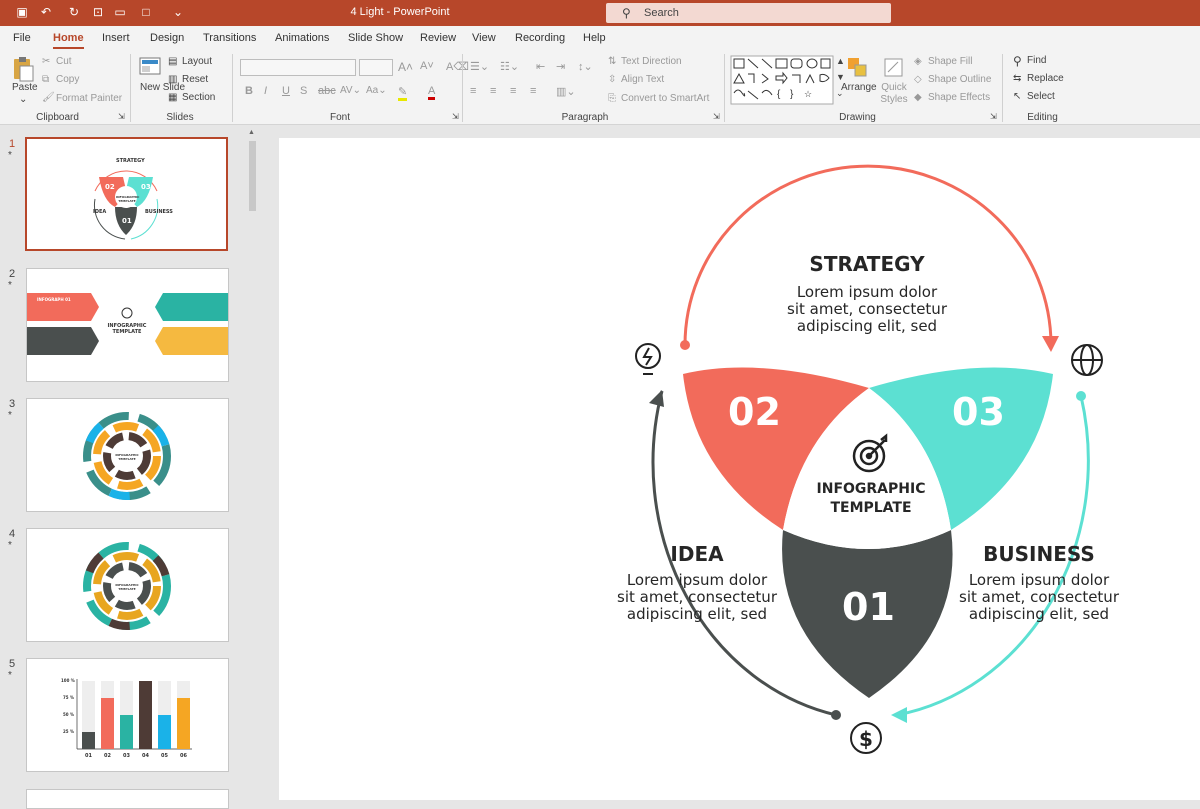  Describe the element at coordinates (405, 67) in the screenshot. I see `grow-font-icon: A˄` at that location.